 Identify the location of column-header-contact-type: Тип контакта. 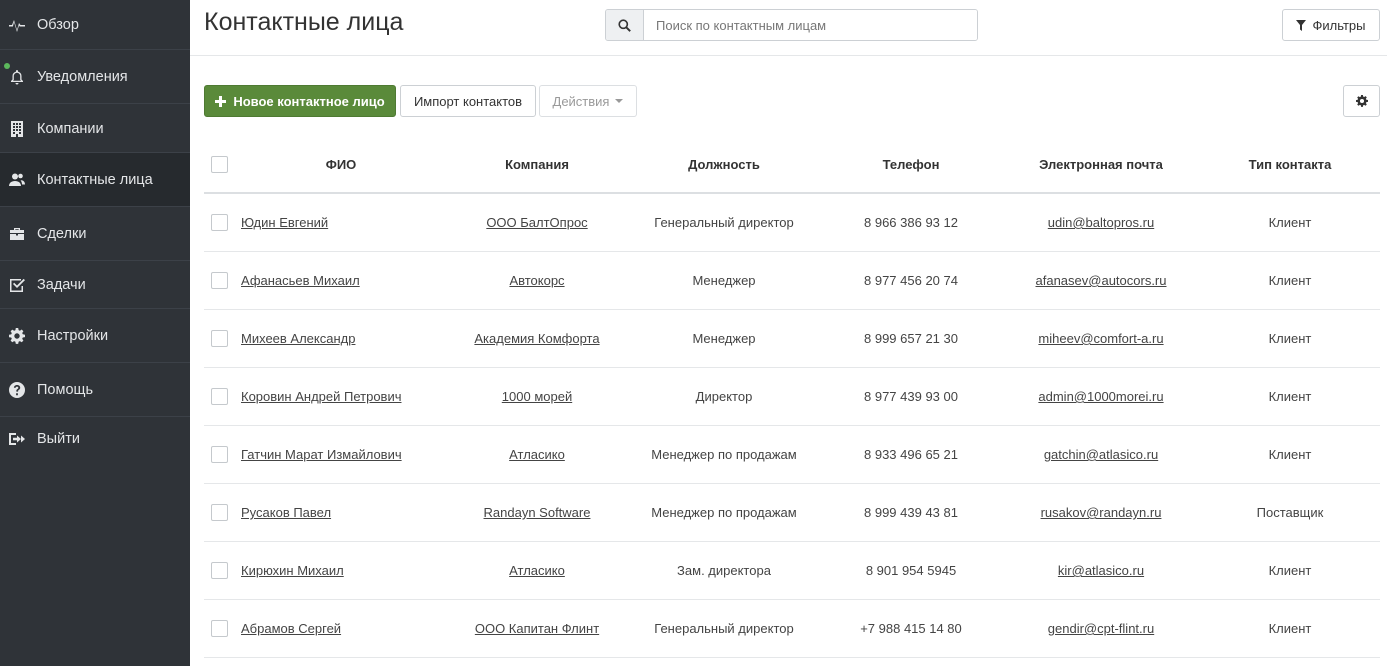
(1290, 164).